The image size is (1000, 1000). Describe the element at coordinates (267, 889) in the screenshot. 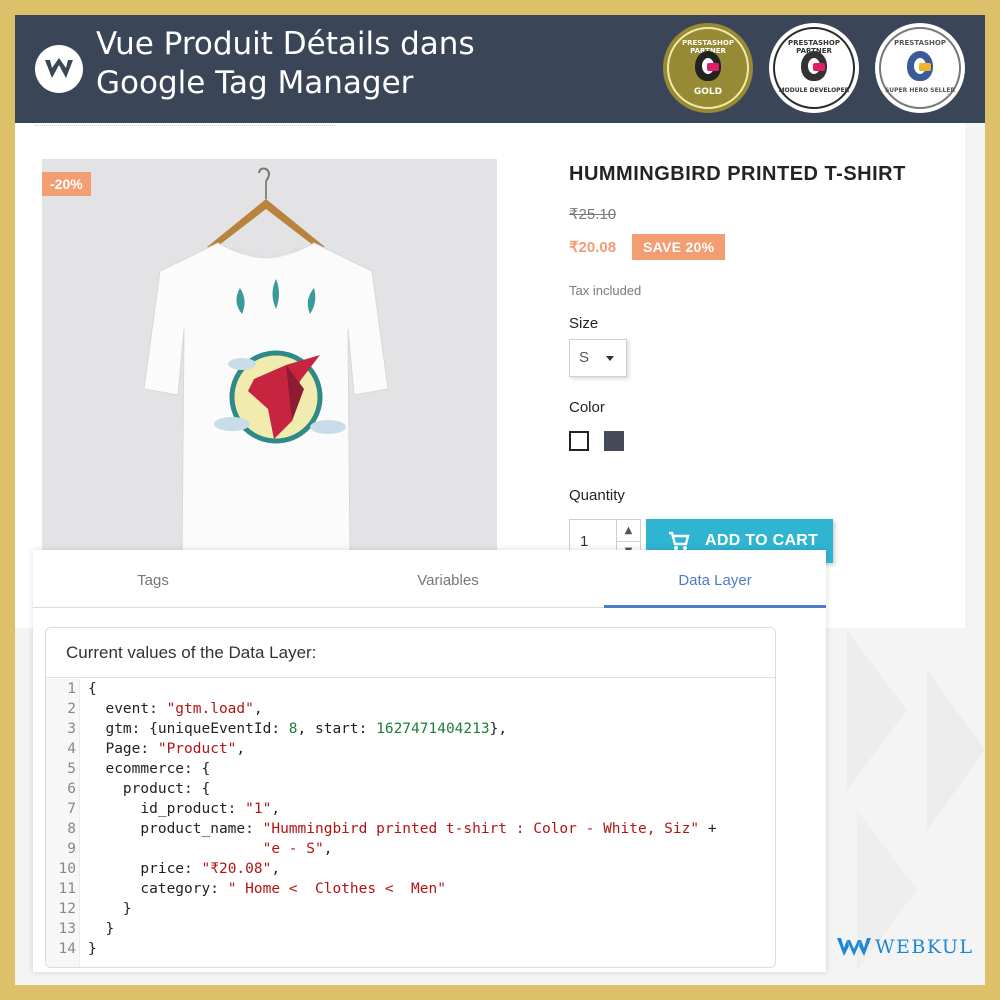

I see `code-text: category: " Home < Clothes < Men"` at that location.